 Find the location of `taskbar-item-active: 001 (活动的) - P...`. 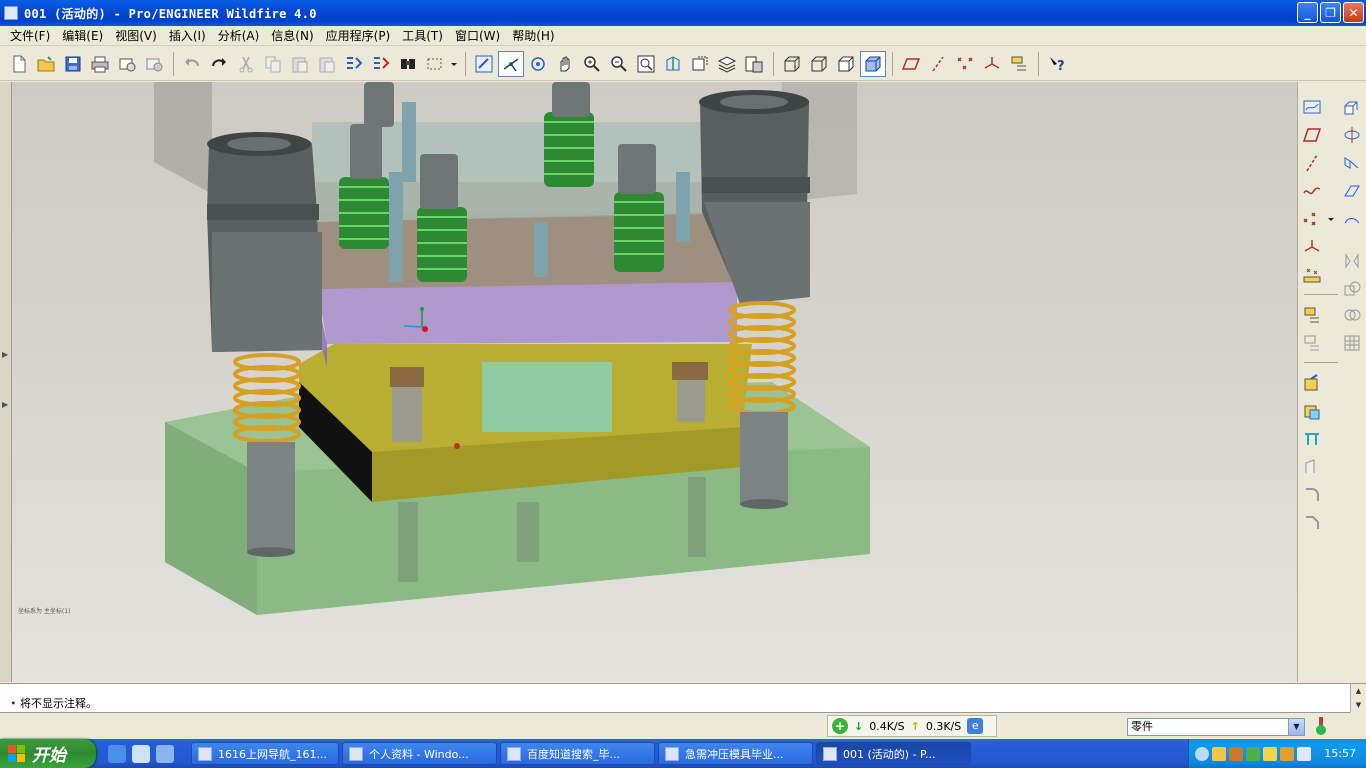

taskbar-item-active: 001 (活动的) - P... is located at coordinates (893, 753).